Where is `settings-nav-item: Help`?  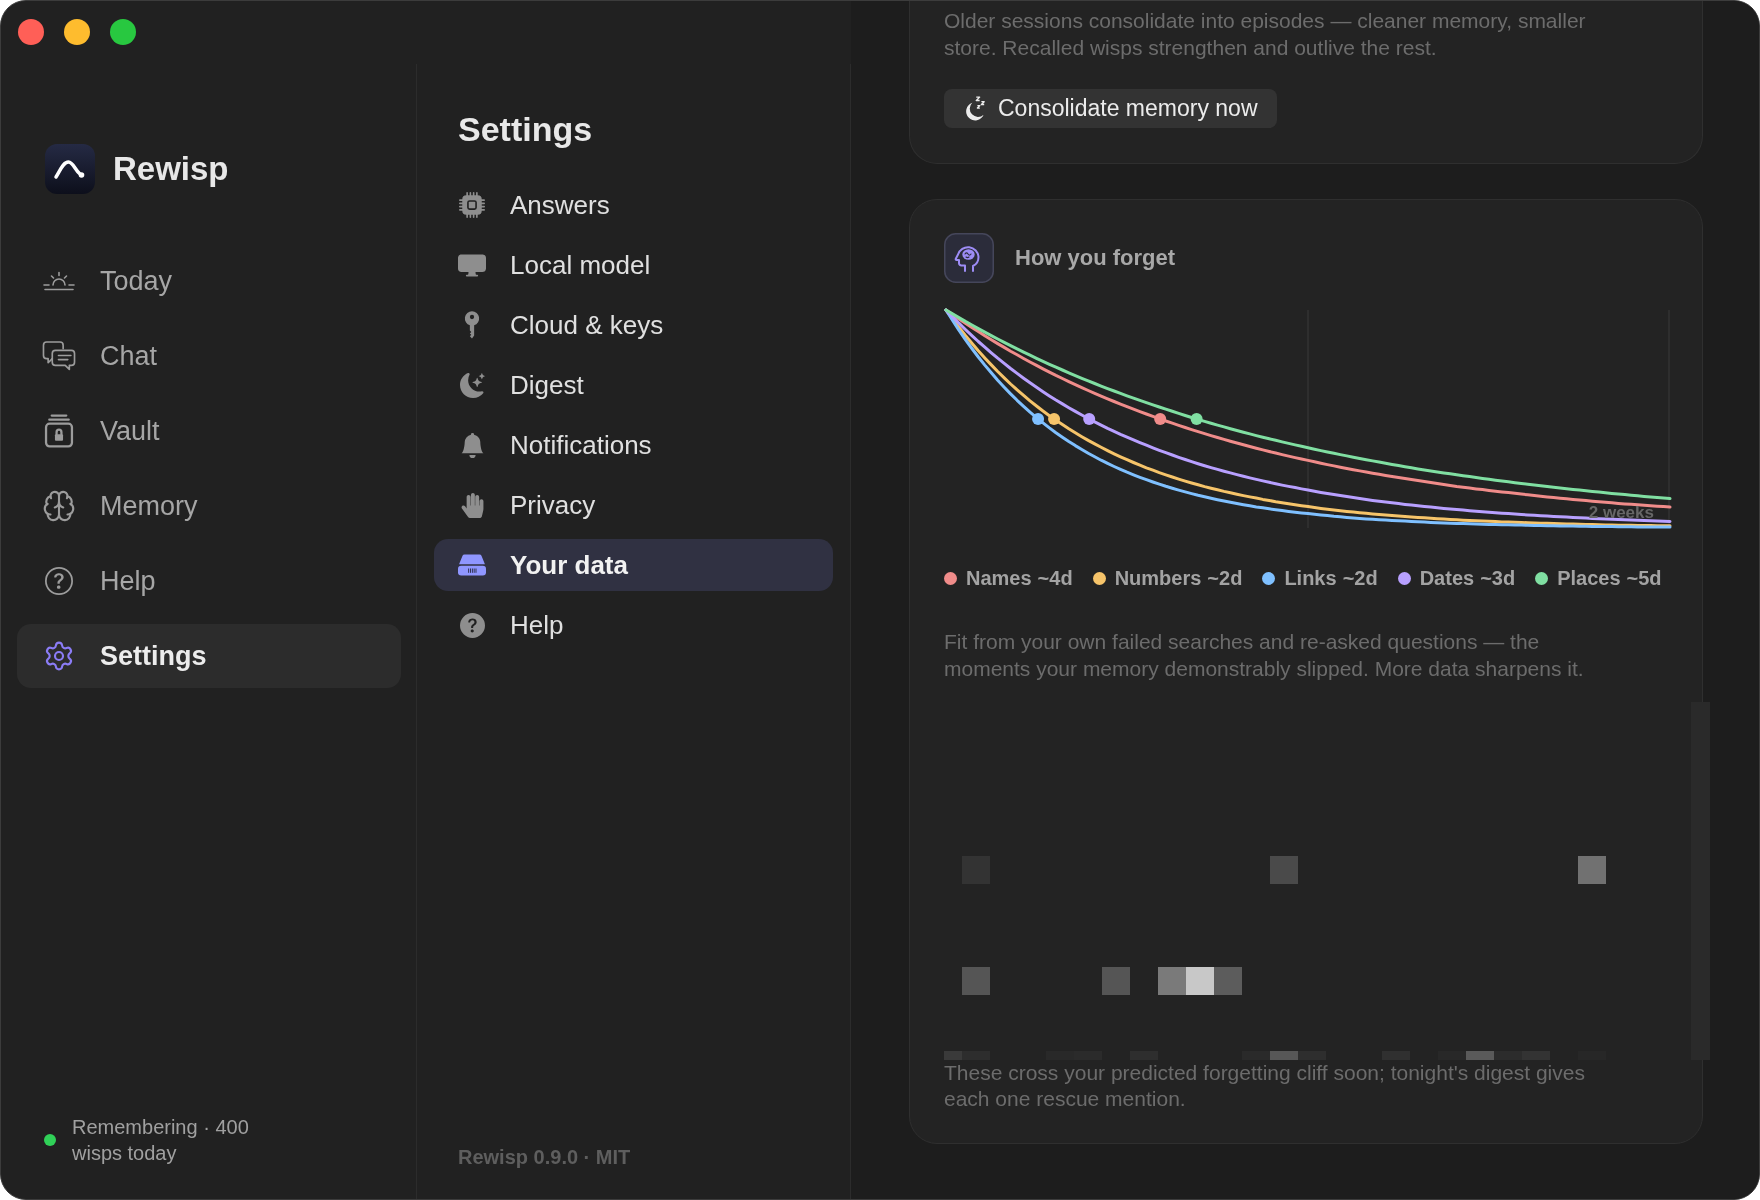
settings-nav-item: Help is located at coordinates (633, 625).